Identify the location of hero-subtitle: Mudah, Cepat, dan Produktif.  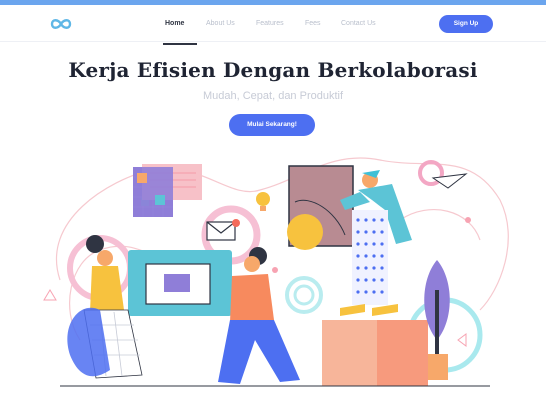
(273, 96).